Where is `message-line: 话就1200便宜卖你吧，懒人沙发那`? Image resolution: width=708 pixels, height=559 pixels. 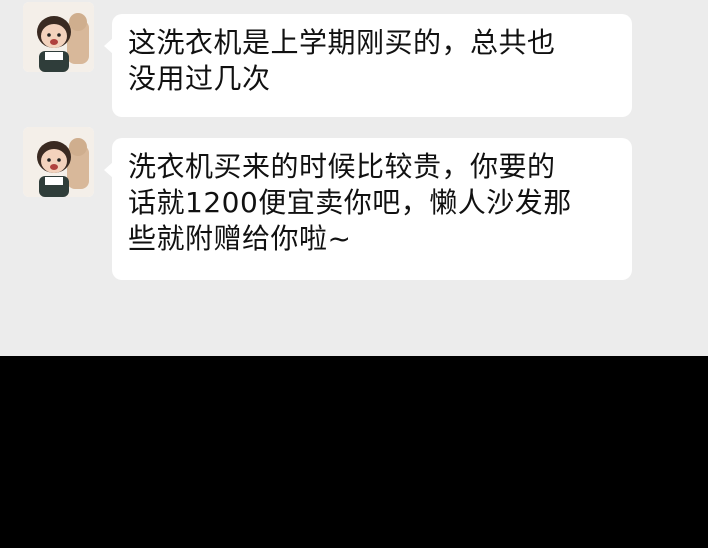
message-line: 话就1200便宜卖你吧，懒人沙发那 is located at coordinates (350, 202).